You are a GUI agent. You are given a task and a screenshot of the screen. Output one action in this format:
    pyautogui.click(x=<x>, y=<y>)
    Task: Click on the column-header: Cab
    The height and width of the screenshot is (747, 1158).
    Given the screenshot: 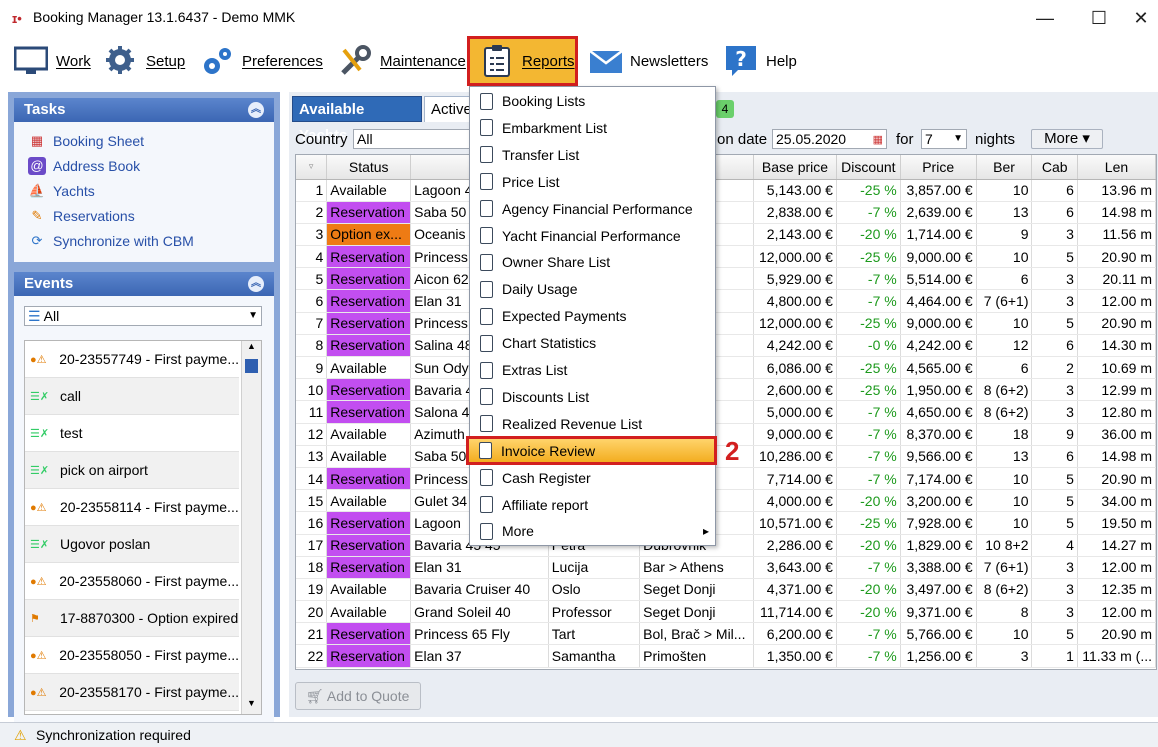 What is the action you would take?
    pyautogui.click(x=1054, y=167)
    